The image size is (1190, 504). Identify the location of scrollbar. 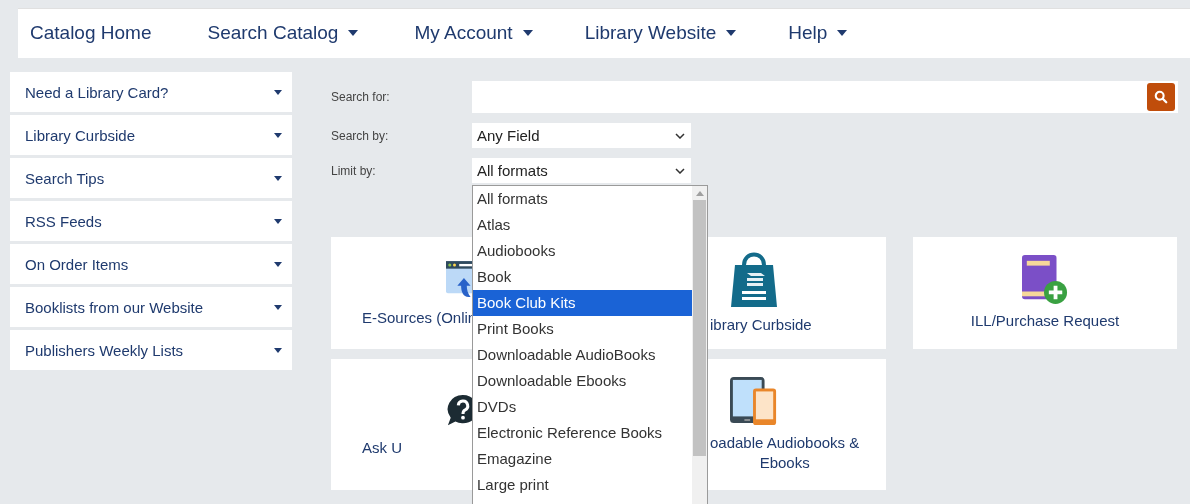
(699, 345).